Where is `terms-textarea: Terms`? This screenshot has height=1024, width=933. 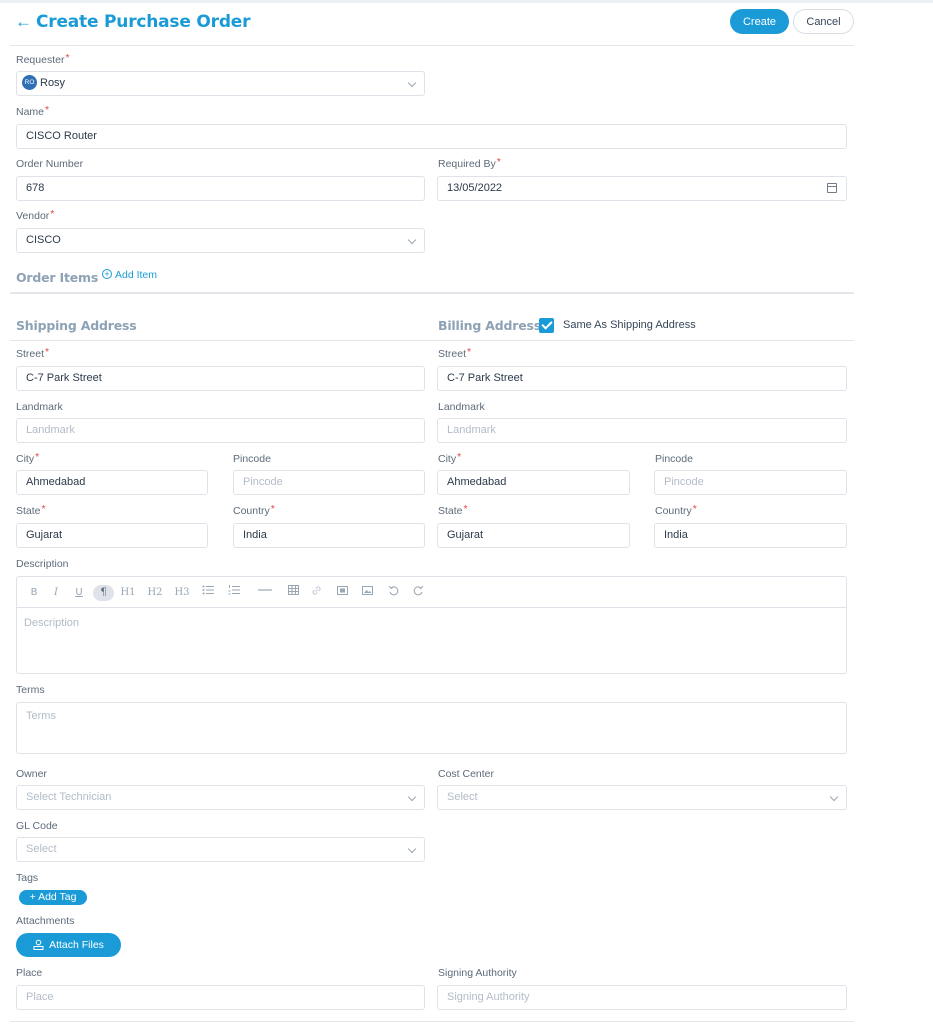 terms-textarea: Terms is located at coordinates (431, 728).